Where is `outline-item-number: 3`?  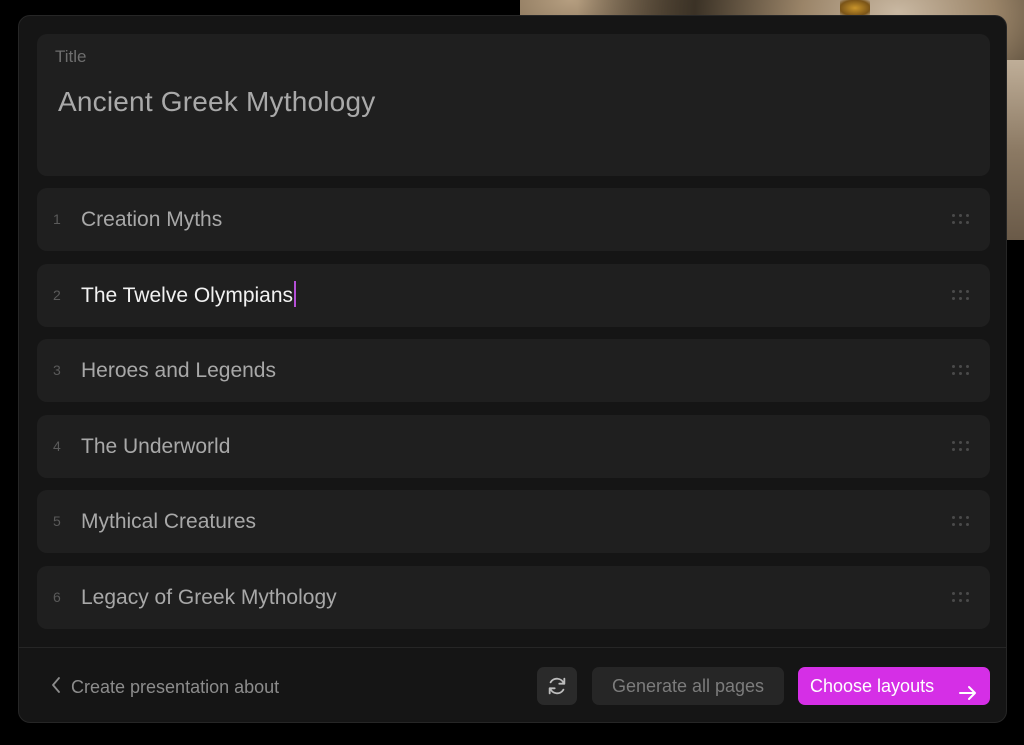 outline-item-number: 3 is located at coordinates (57, 370).